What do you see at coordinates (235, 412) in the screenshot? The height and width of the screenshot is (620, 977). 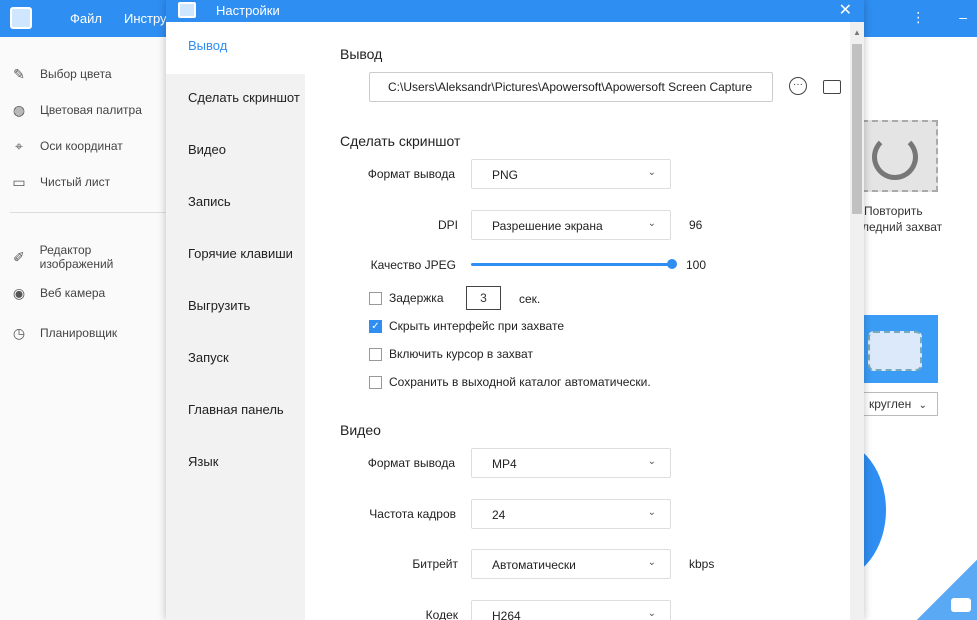 I see `nav-main-panel: Главная панель` at bounding box center [235, 412].